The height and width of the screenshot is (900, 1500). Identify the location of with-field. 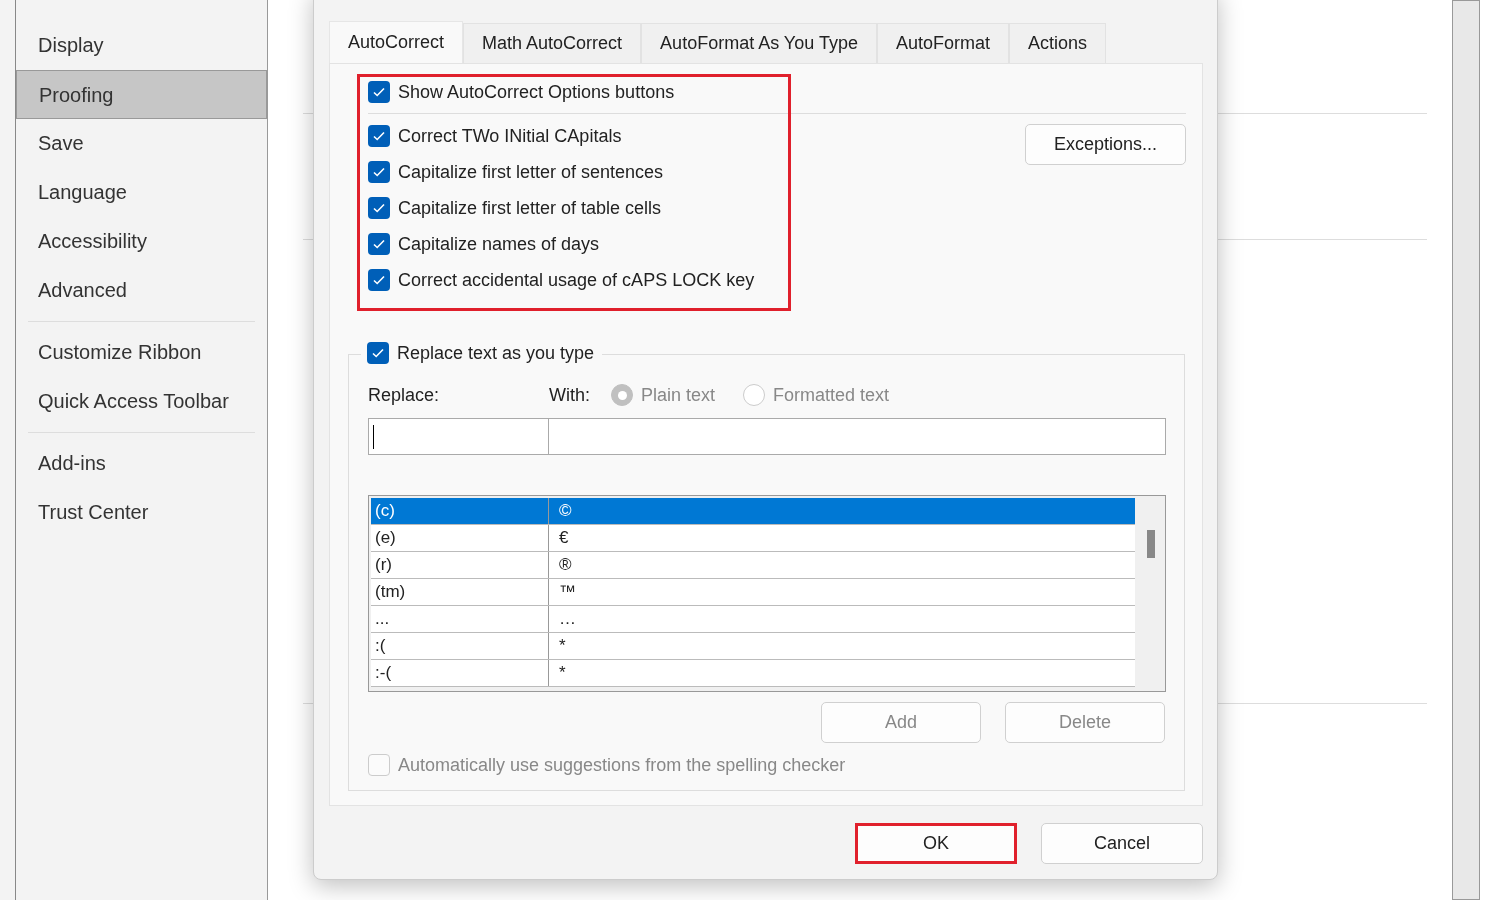
(857, 436).